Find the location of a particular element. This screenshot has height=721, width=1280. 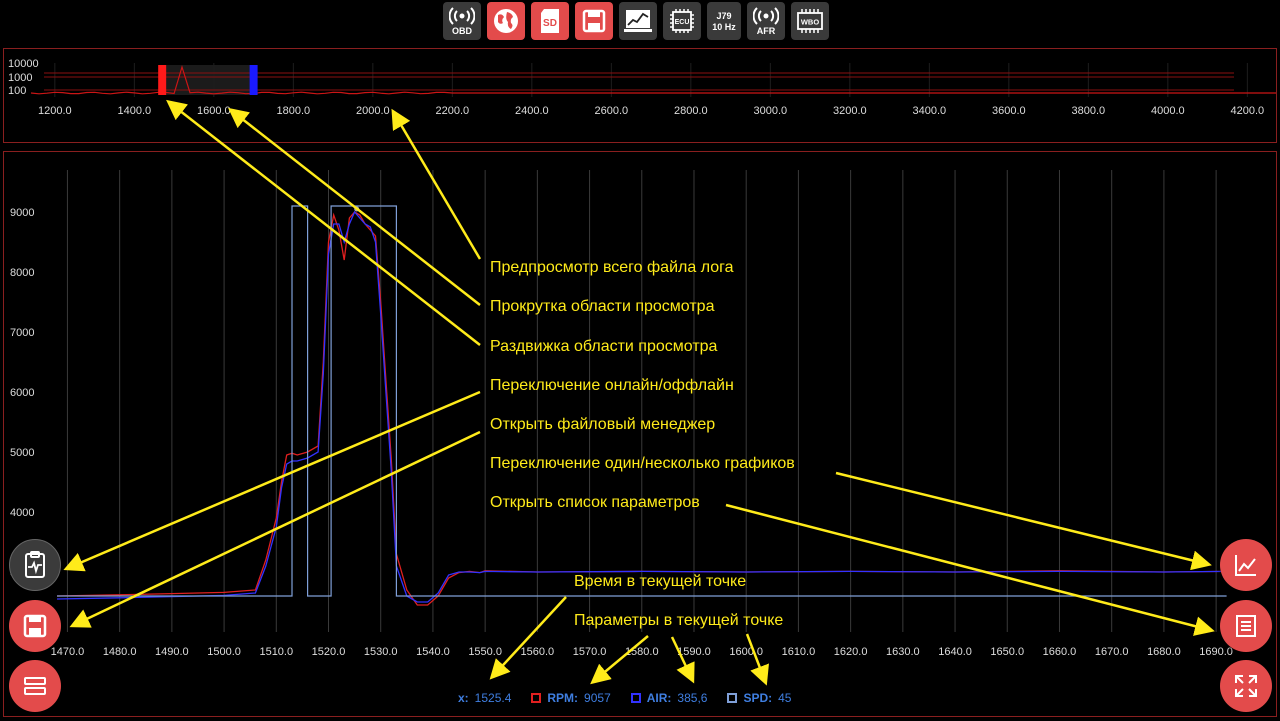

x-tick-label: 1560.0 is located at coordinates (538, 652).